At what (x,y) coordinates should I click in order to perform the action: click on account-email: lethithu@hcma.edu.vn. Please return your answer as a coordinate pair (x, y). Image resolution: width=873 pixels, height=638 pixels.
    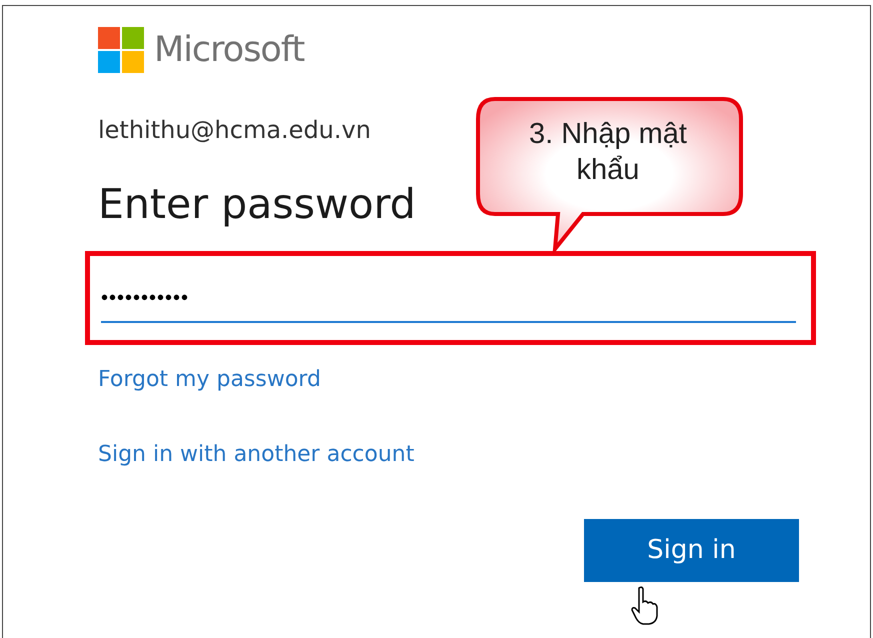
    Looking at the image, I should click on (234, 130).